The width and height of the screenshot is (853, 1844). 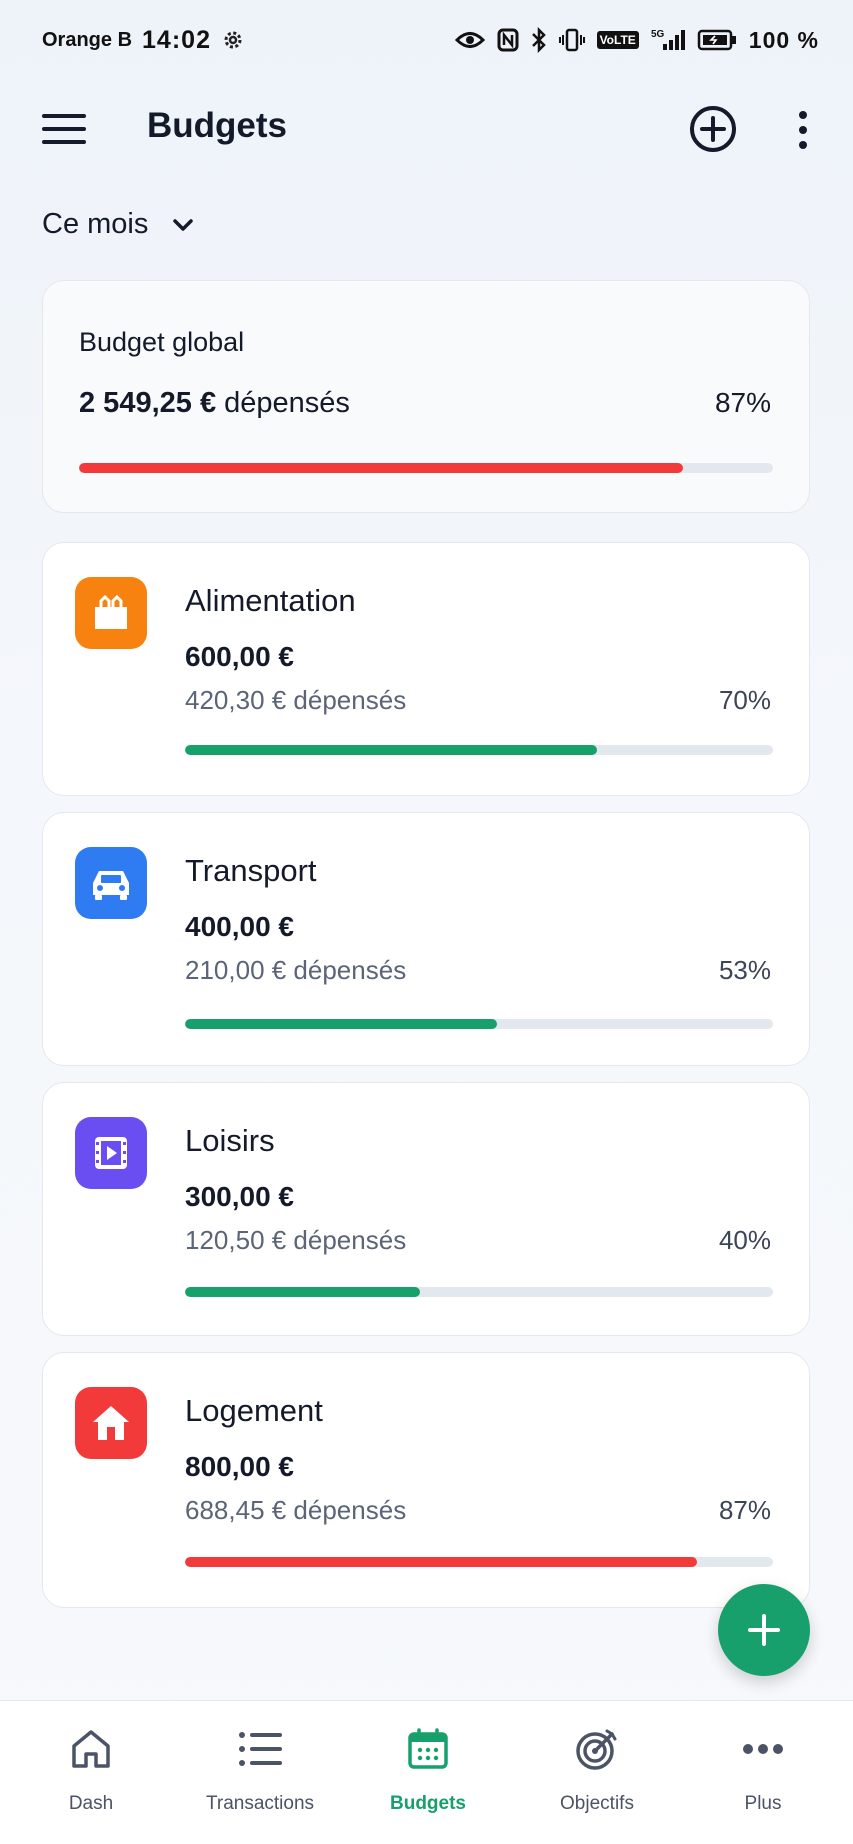 What do you see at coordinates (270, 600) in the screenshot?
I see `category-name: Alimentation` at bounding box center [270, 600].